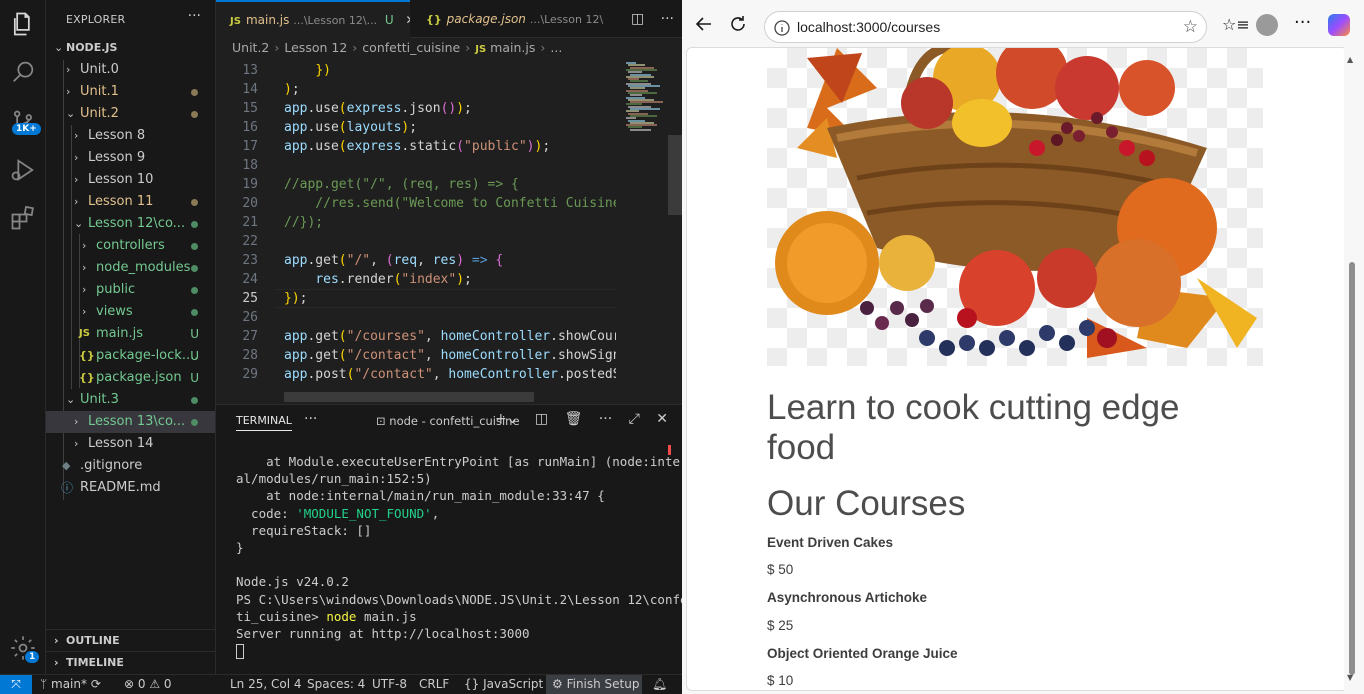 The width and height of the screenshot is (1364, 694). Describe the element at coordinates (1267, 25) in the screenshot. I see `profile-avatar-icon` at that location.